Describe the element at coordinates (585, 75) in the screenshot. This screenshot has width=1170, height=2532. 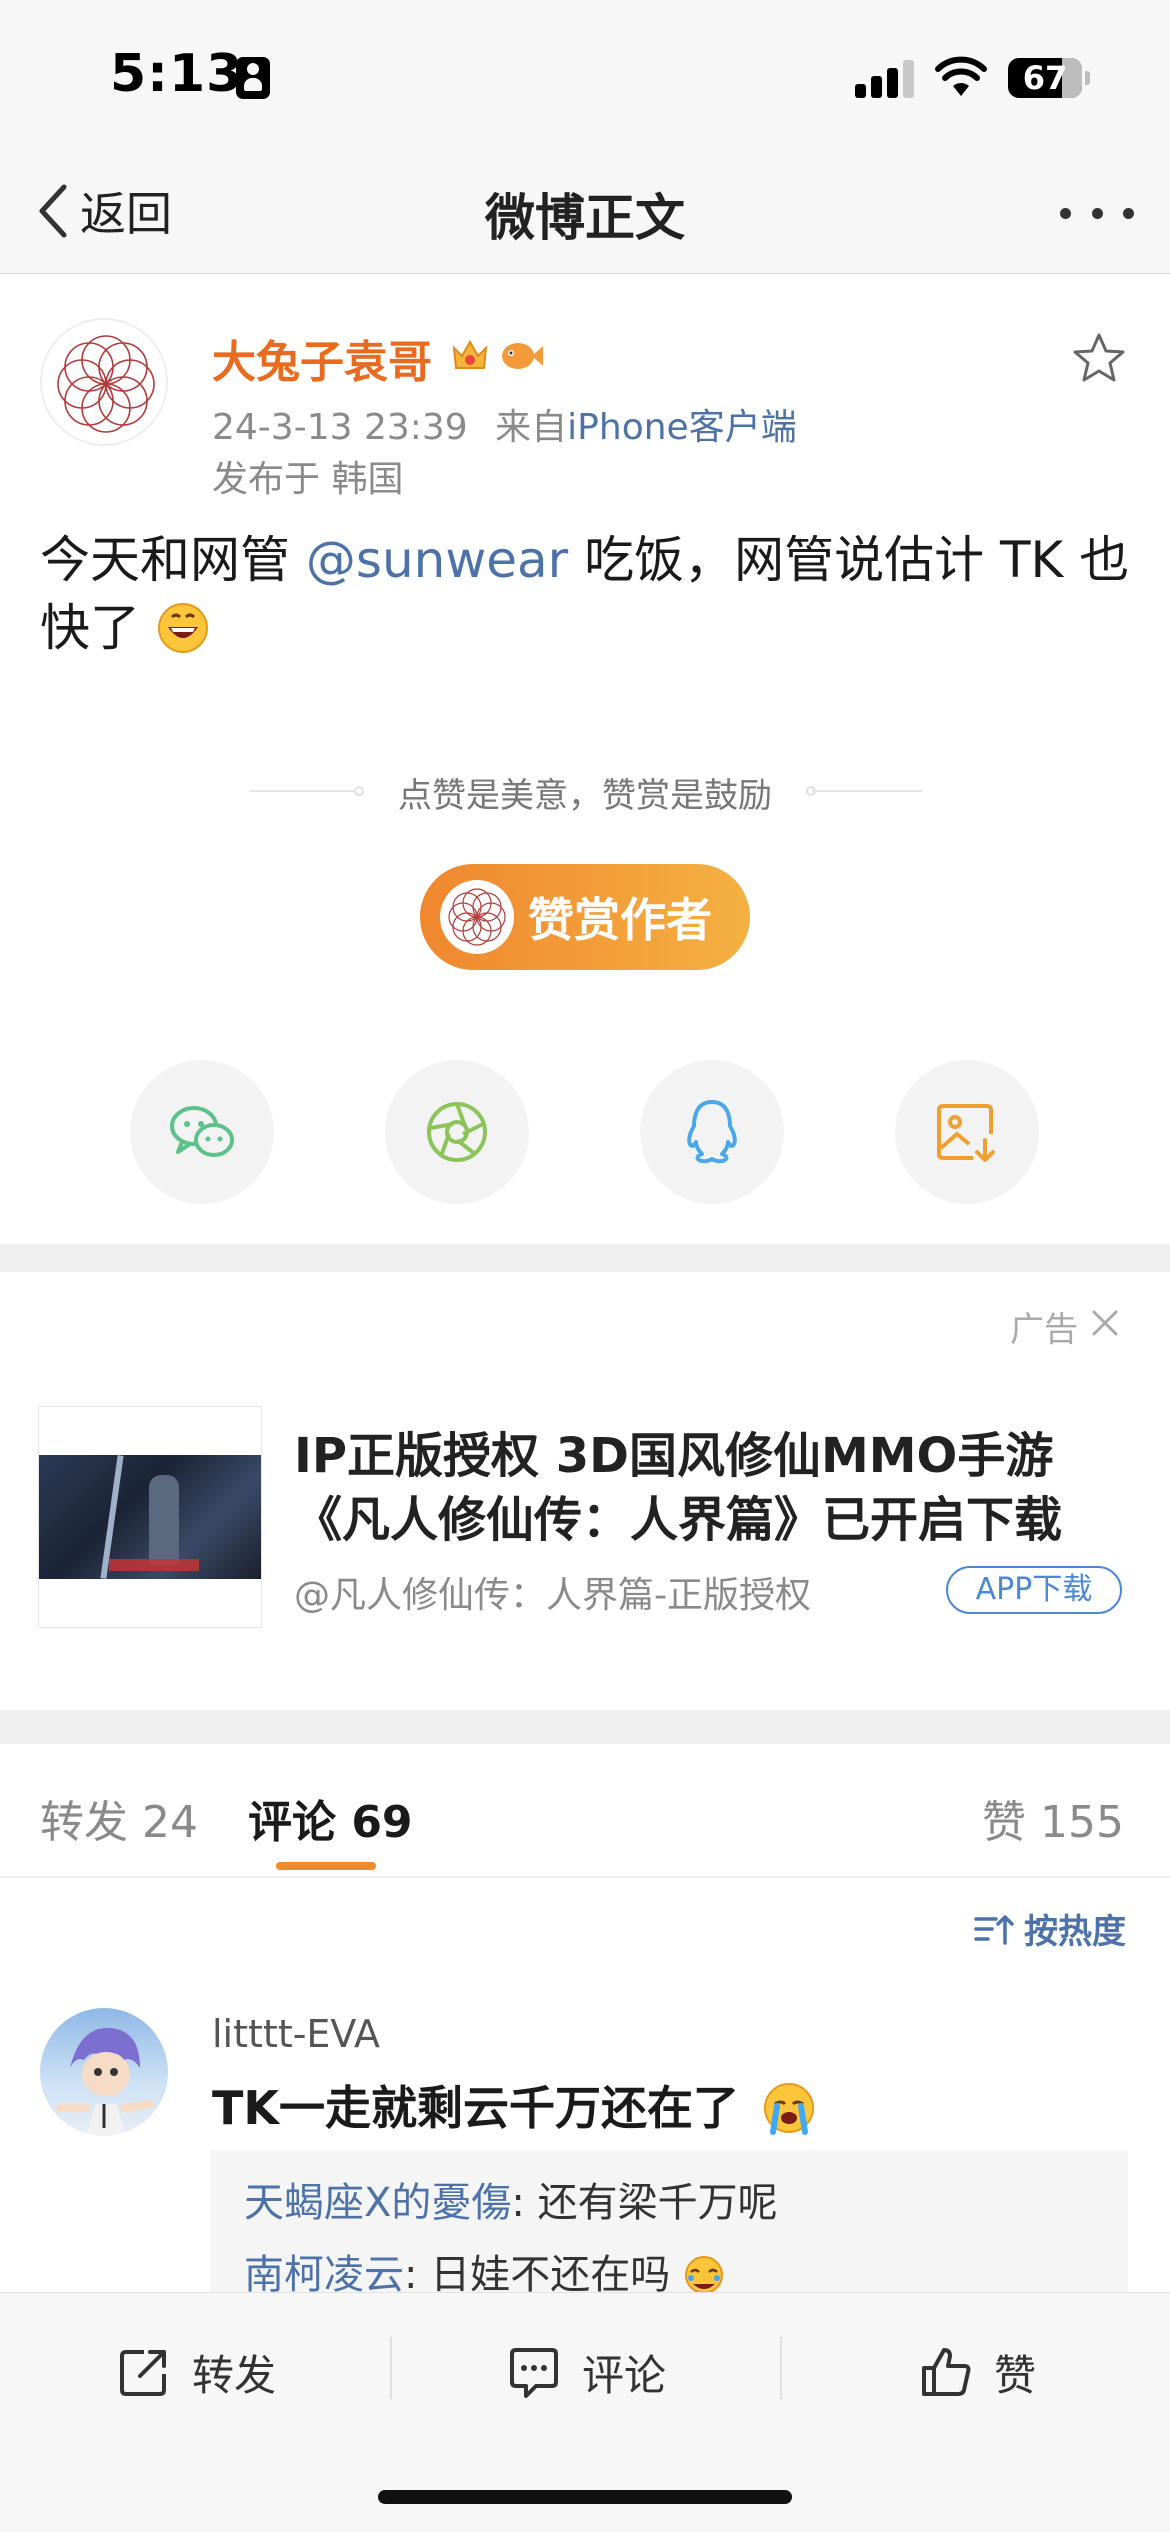
I see `status-bar: 5:13 67` at that location.